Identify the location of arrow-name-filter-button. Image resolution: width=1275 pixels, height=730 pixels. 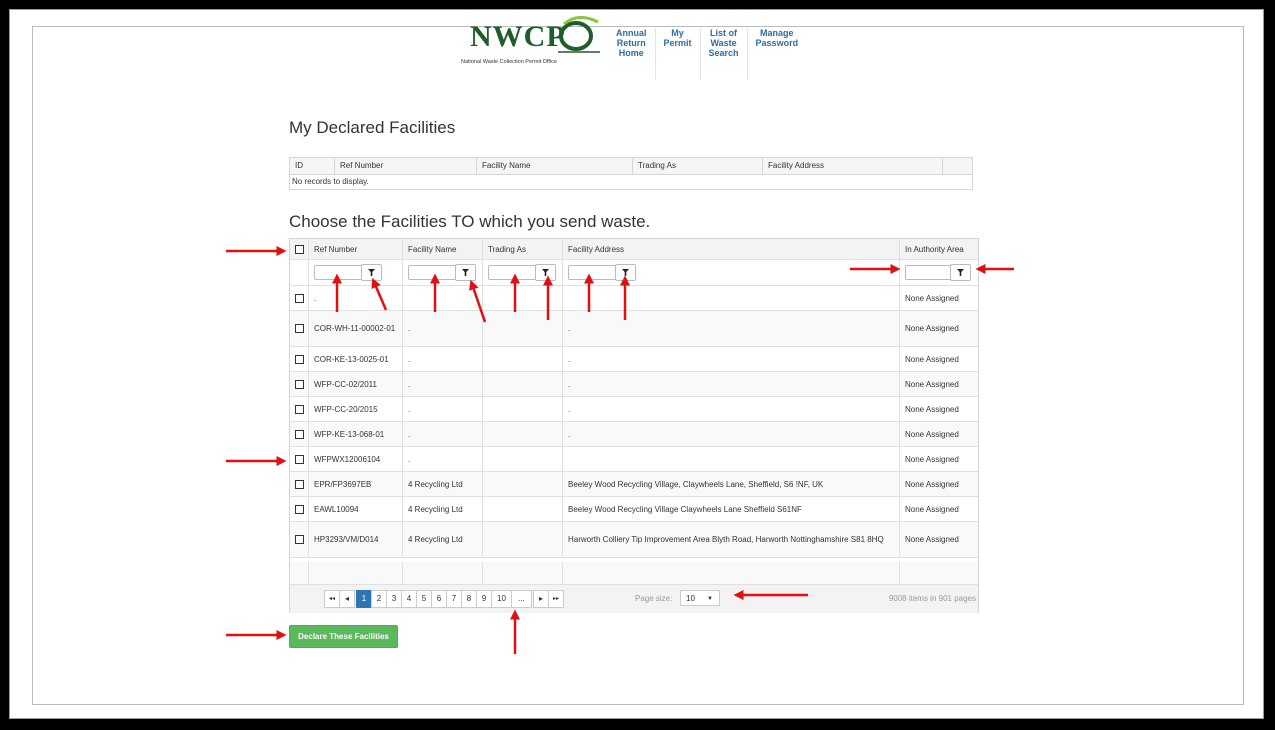
(478, 301).